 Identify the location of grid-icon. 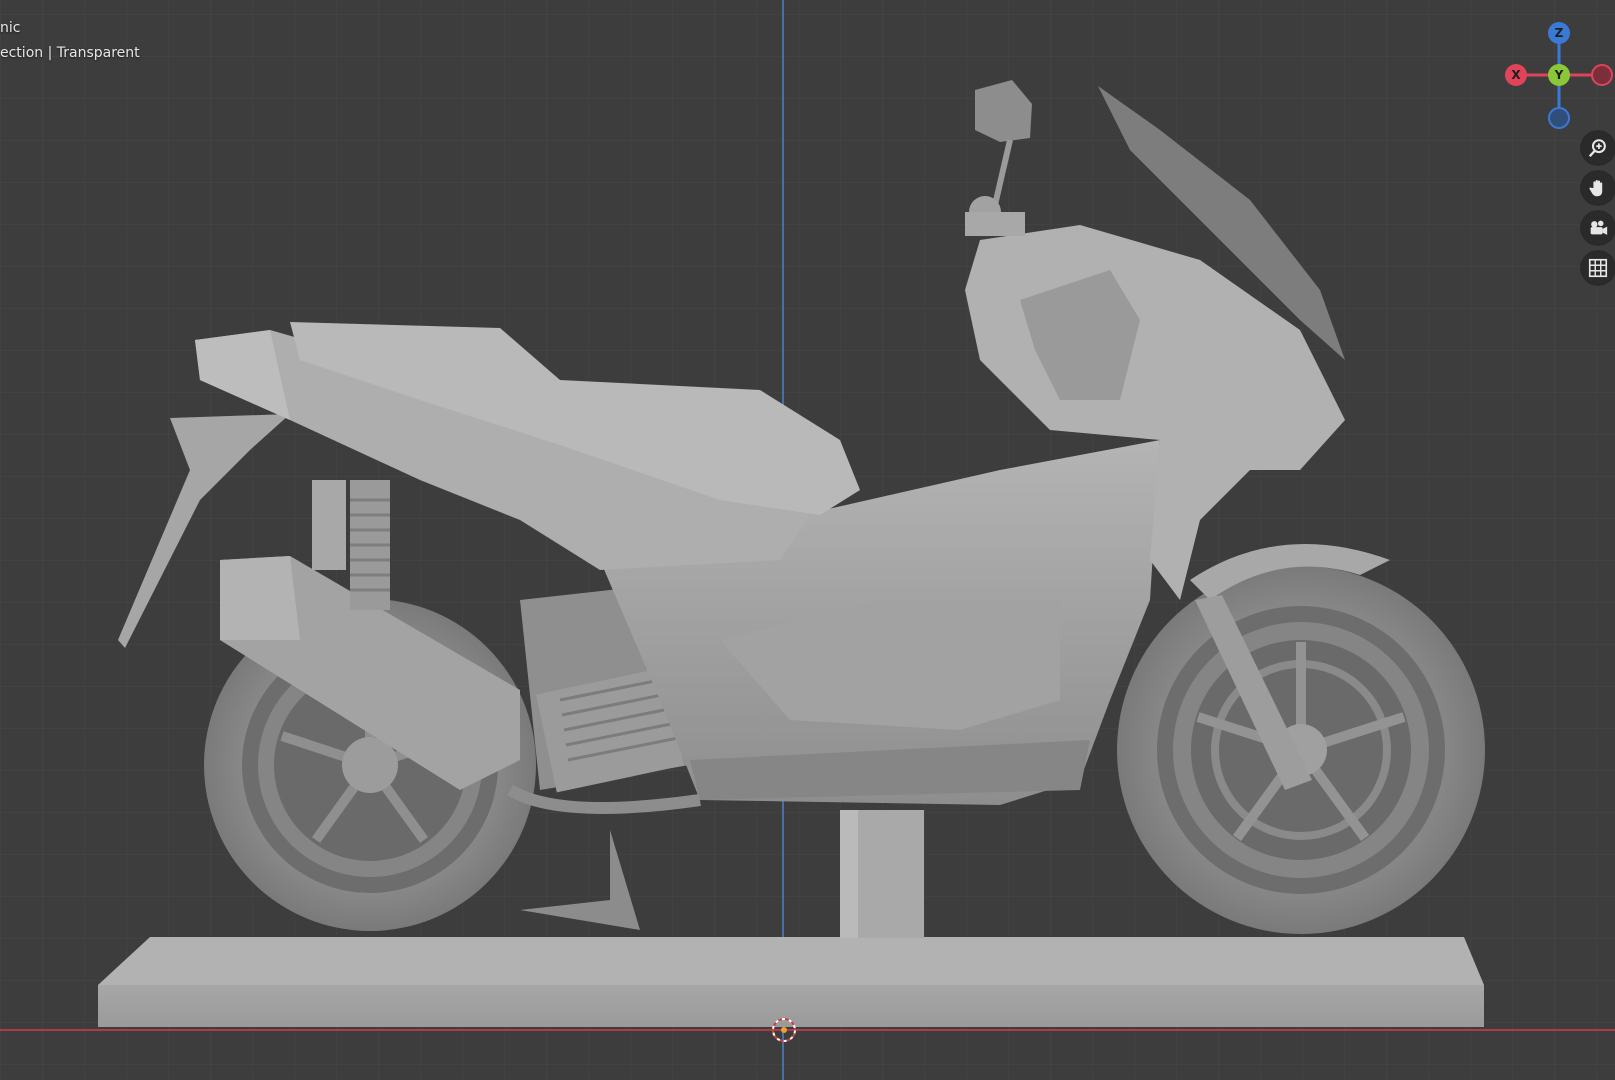
(1598, 268).